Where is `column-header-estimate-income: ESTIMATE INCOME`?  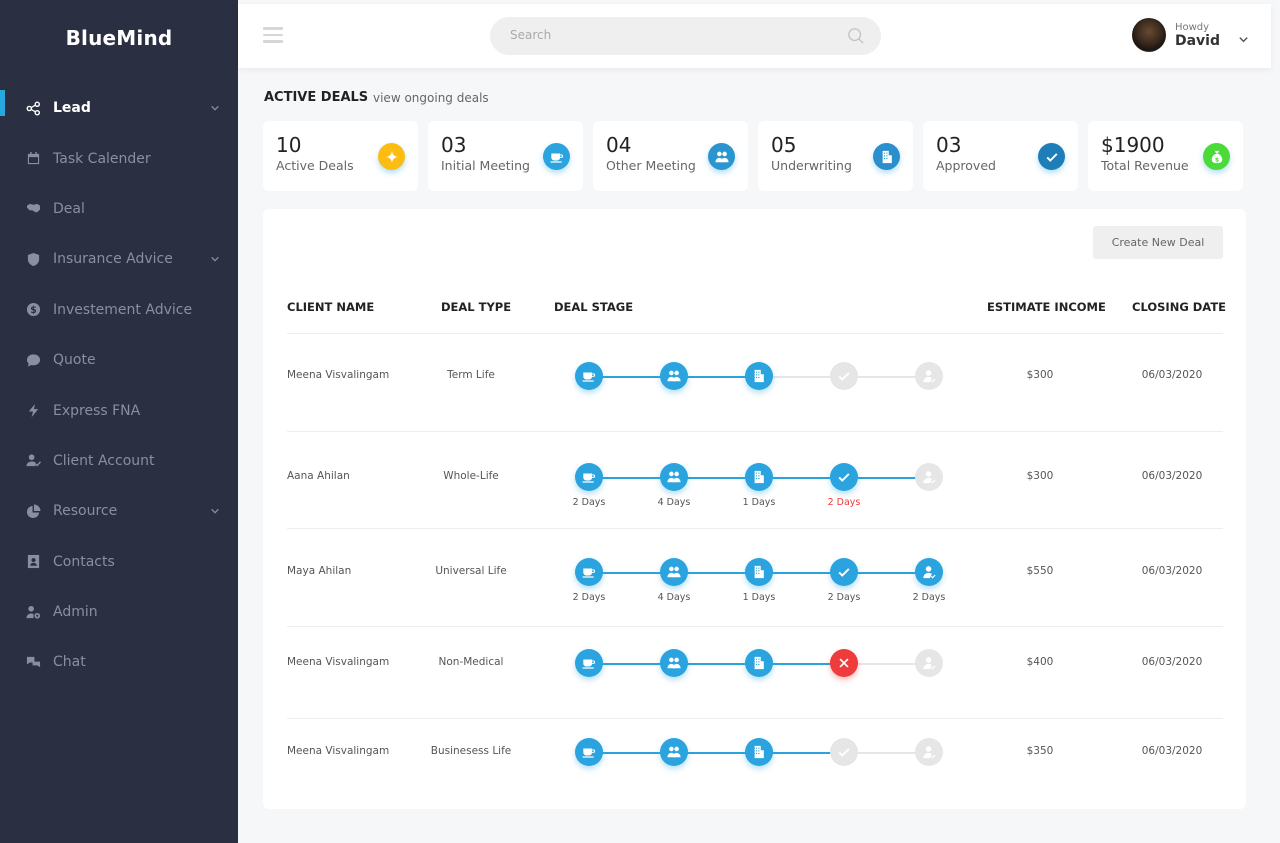
column-header-estimate-income: ESTIMATE INCOME is located at coordinates (1046, 307).